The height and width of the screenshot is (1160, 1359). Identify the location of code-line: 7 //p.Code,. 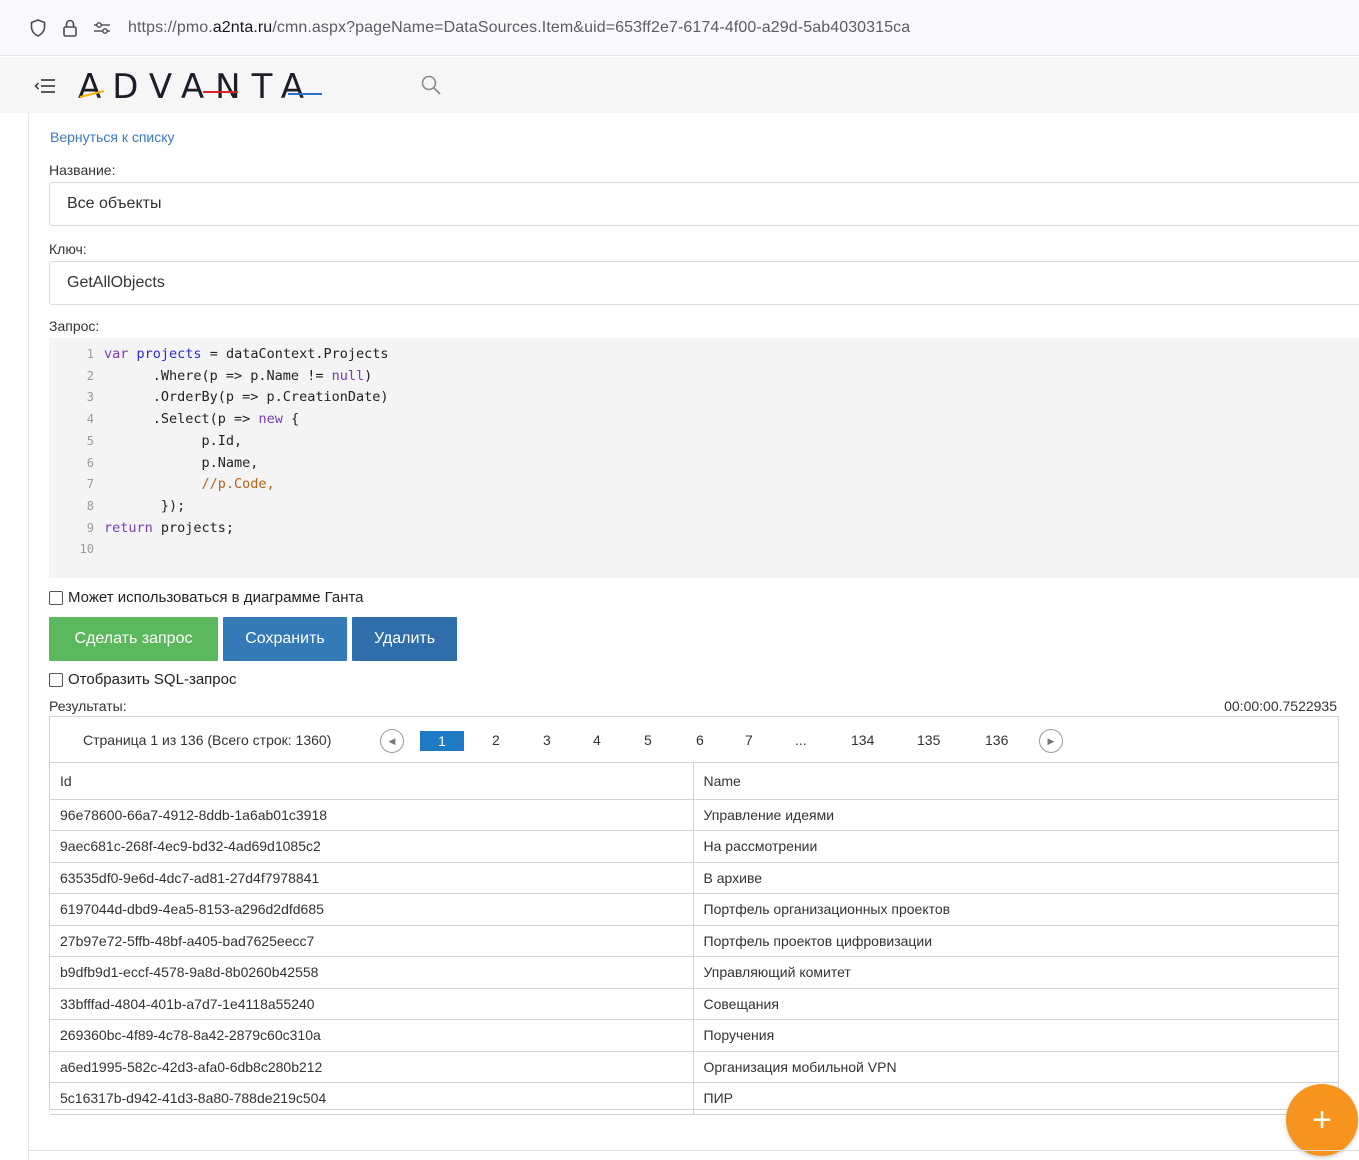
(162, 484).